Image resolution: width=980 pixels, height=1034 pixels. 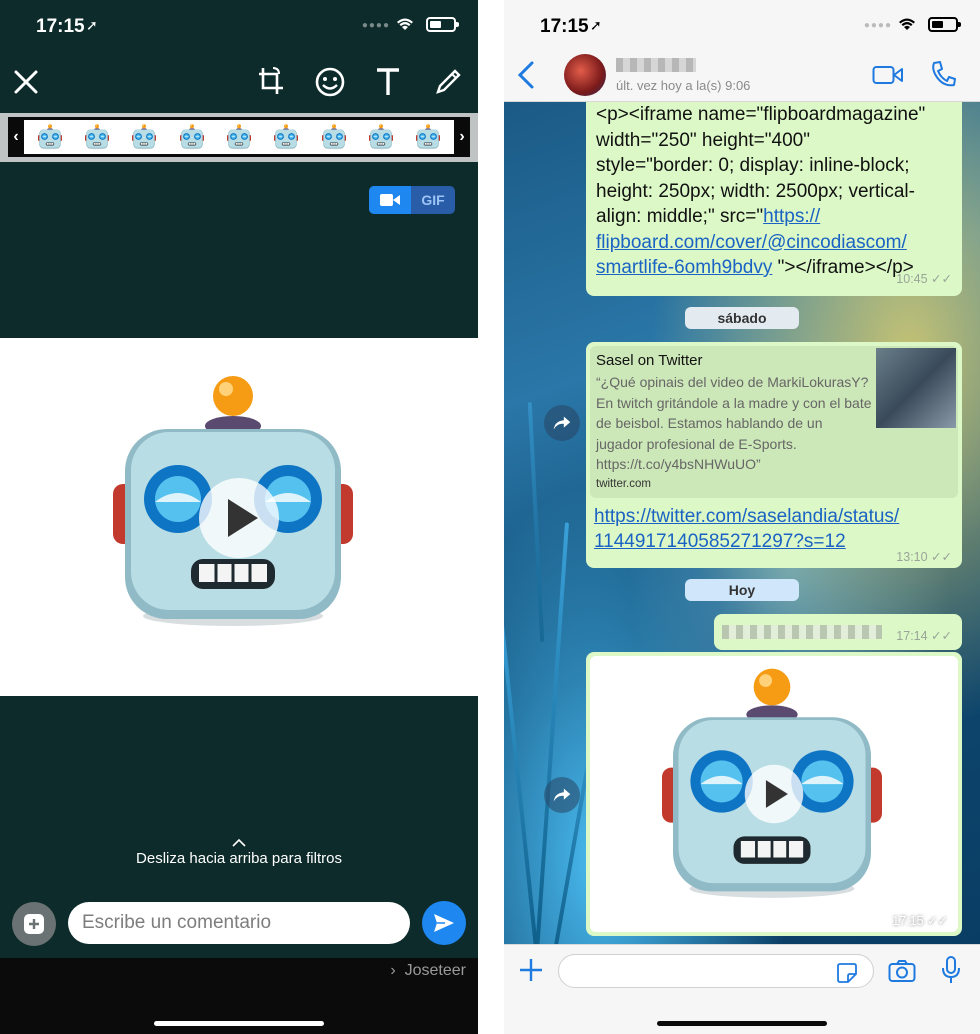 What do you see at coordinates (239, 842) in the screenshot?
I see `chevron-up-icon` at bounding box center [239, 842].